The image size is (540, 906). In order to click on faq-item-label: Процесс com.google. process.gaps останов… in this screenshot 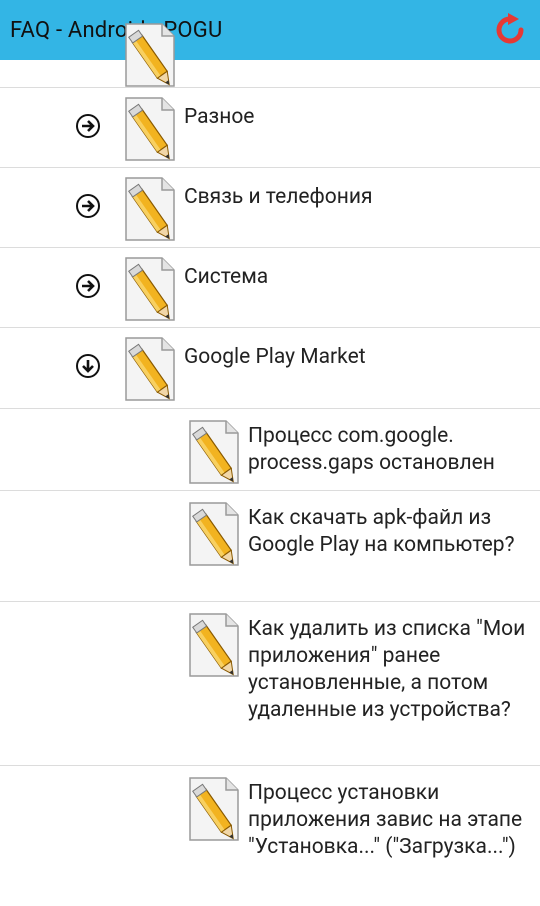, I will do `click(371, 449)`.